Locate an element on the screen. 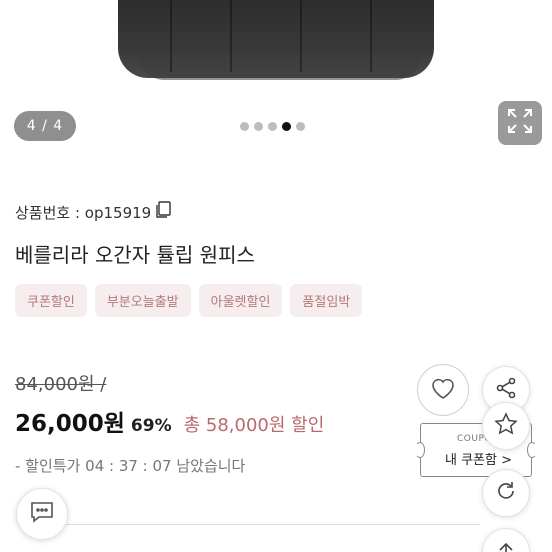 The width and height of the screenshot is (552, 552). scroll-top-button is located at coordinates (506, 540).